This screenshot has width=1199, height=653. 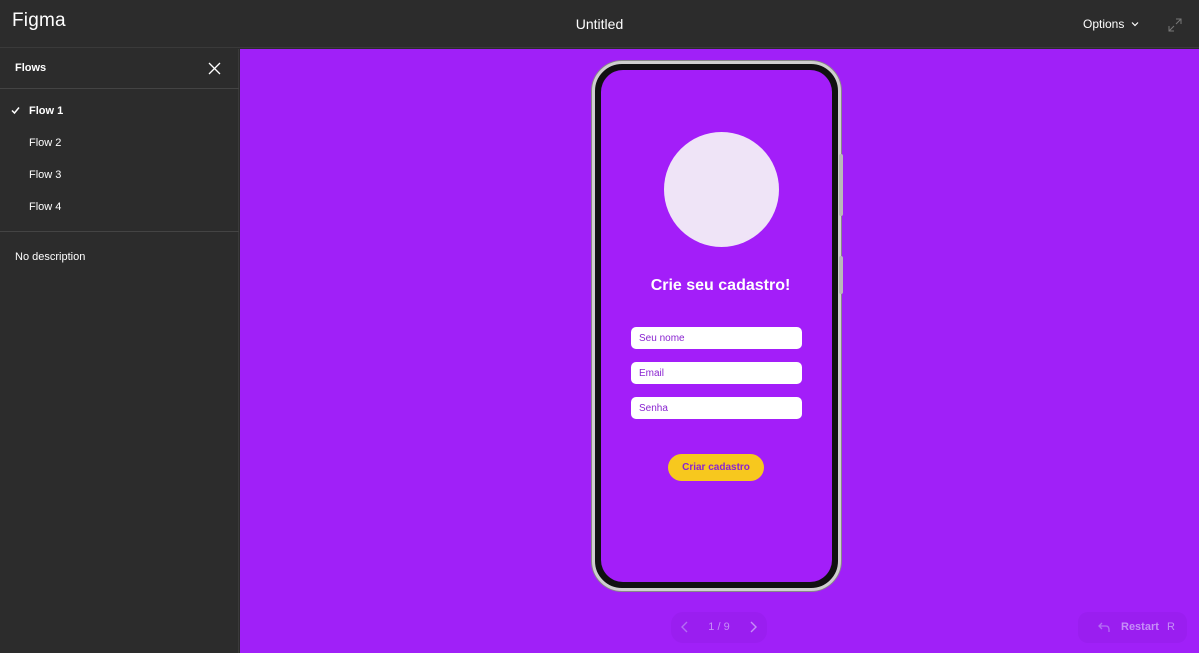 I want to click on create-account-button: Criar cadastro, so click(x=716, y=467).